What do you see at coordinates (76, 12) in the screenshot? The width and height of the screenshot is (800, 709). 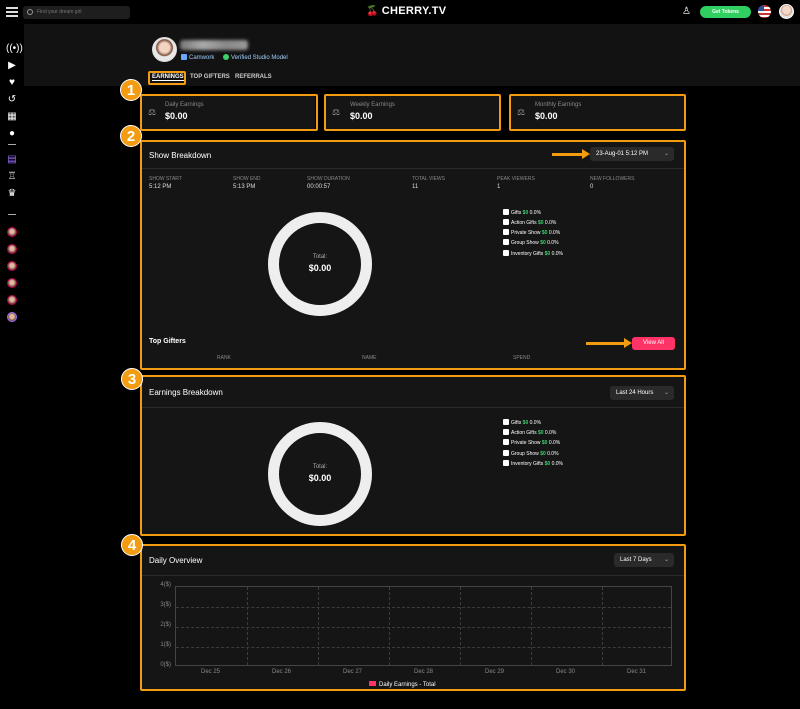 I see `search-input: Find your dream girl` at bounding box center [76, 12].